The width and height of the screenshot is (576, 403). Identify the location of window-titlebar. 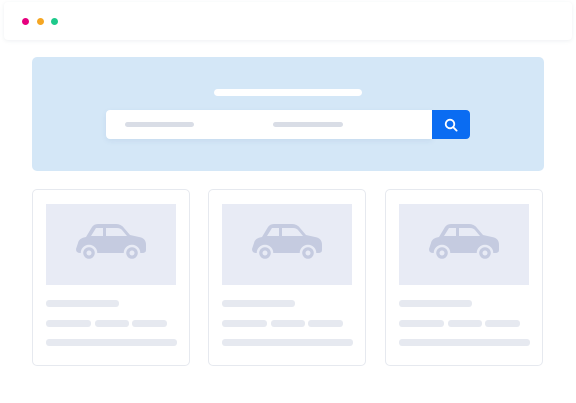
(288, 21).